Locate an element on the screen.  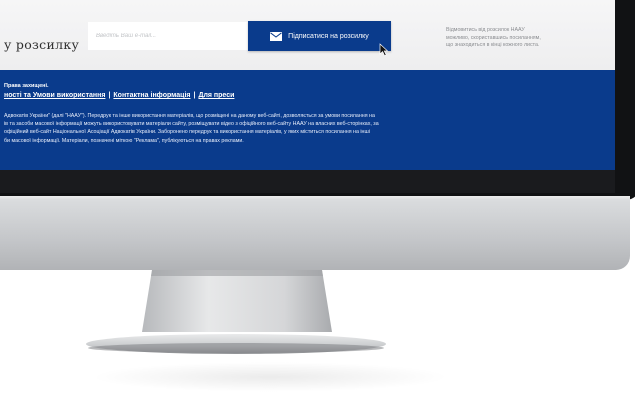
email-field is located at coordinates (168, 36).